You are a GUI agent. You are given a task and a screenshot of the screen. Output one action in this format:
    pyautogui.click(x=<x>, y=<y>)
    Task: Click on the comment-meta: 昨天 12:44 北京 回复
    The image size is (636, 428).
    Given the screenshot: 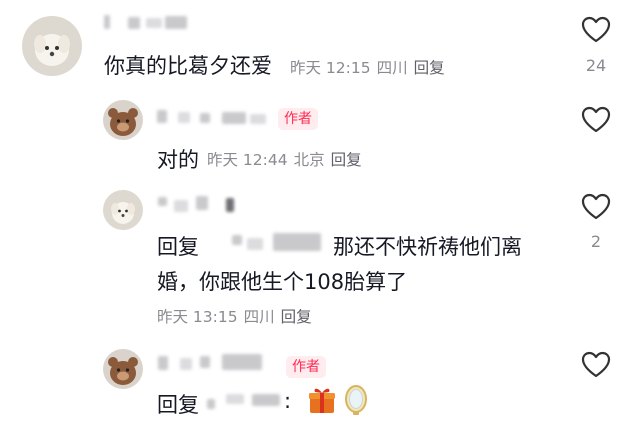 What is the action you would take?
    pyautogui.click(x=287, y=159)
    